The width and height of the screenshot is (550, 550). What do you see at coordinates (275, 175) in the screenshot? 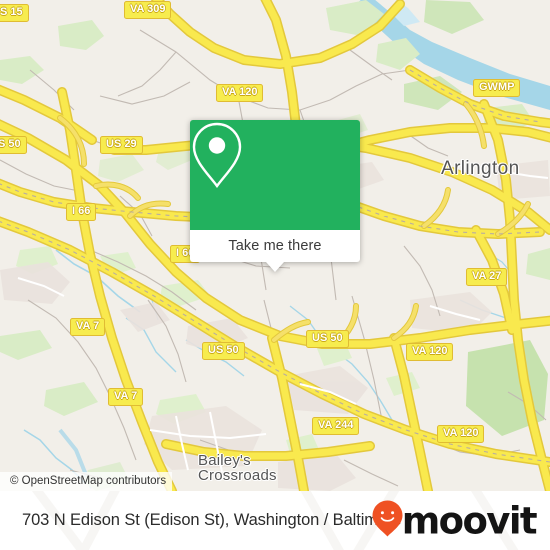
I see `popup-image-area` at bounding box center [275, 175].